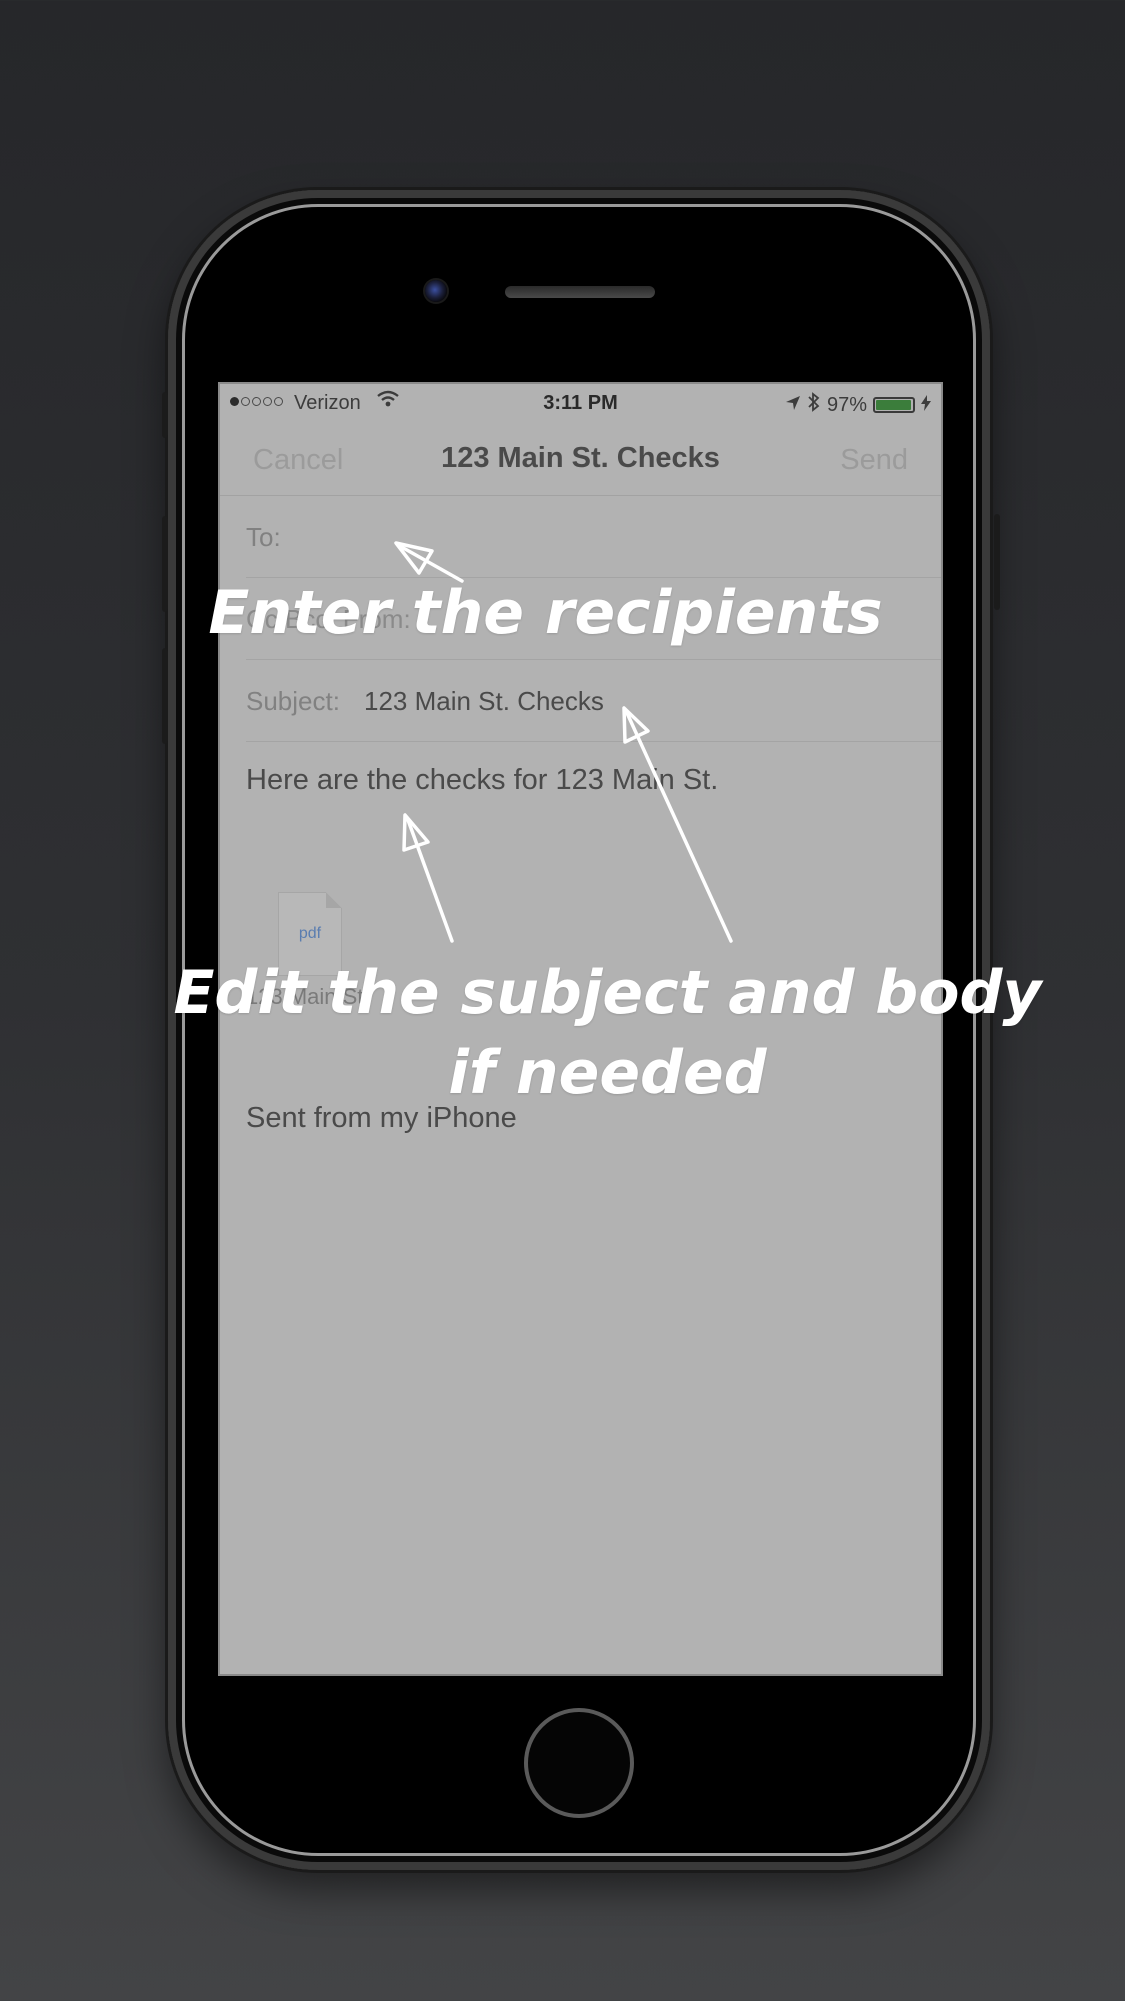 This screenshot has height=2001, width=1125. Describe the element at coordinates (846, 404) in the screenshot. I see `battery-percent: 97%` at that location.